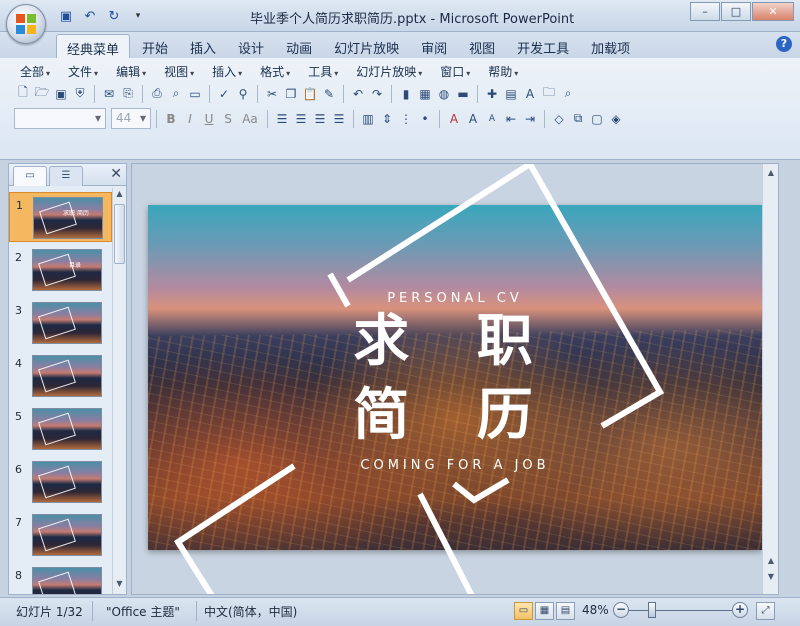 The height and width of the screenshot is (626, 800). What do you see at coordinates (228, 118) in the screenshot?
I see `shadow-button: S` at bounding box center [228, 118].